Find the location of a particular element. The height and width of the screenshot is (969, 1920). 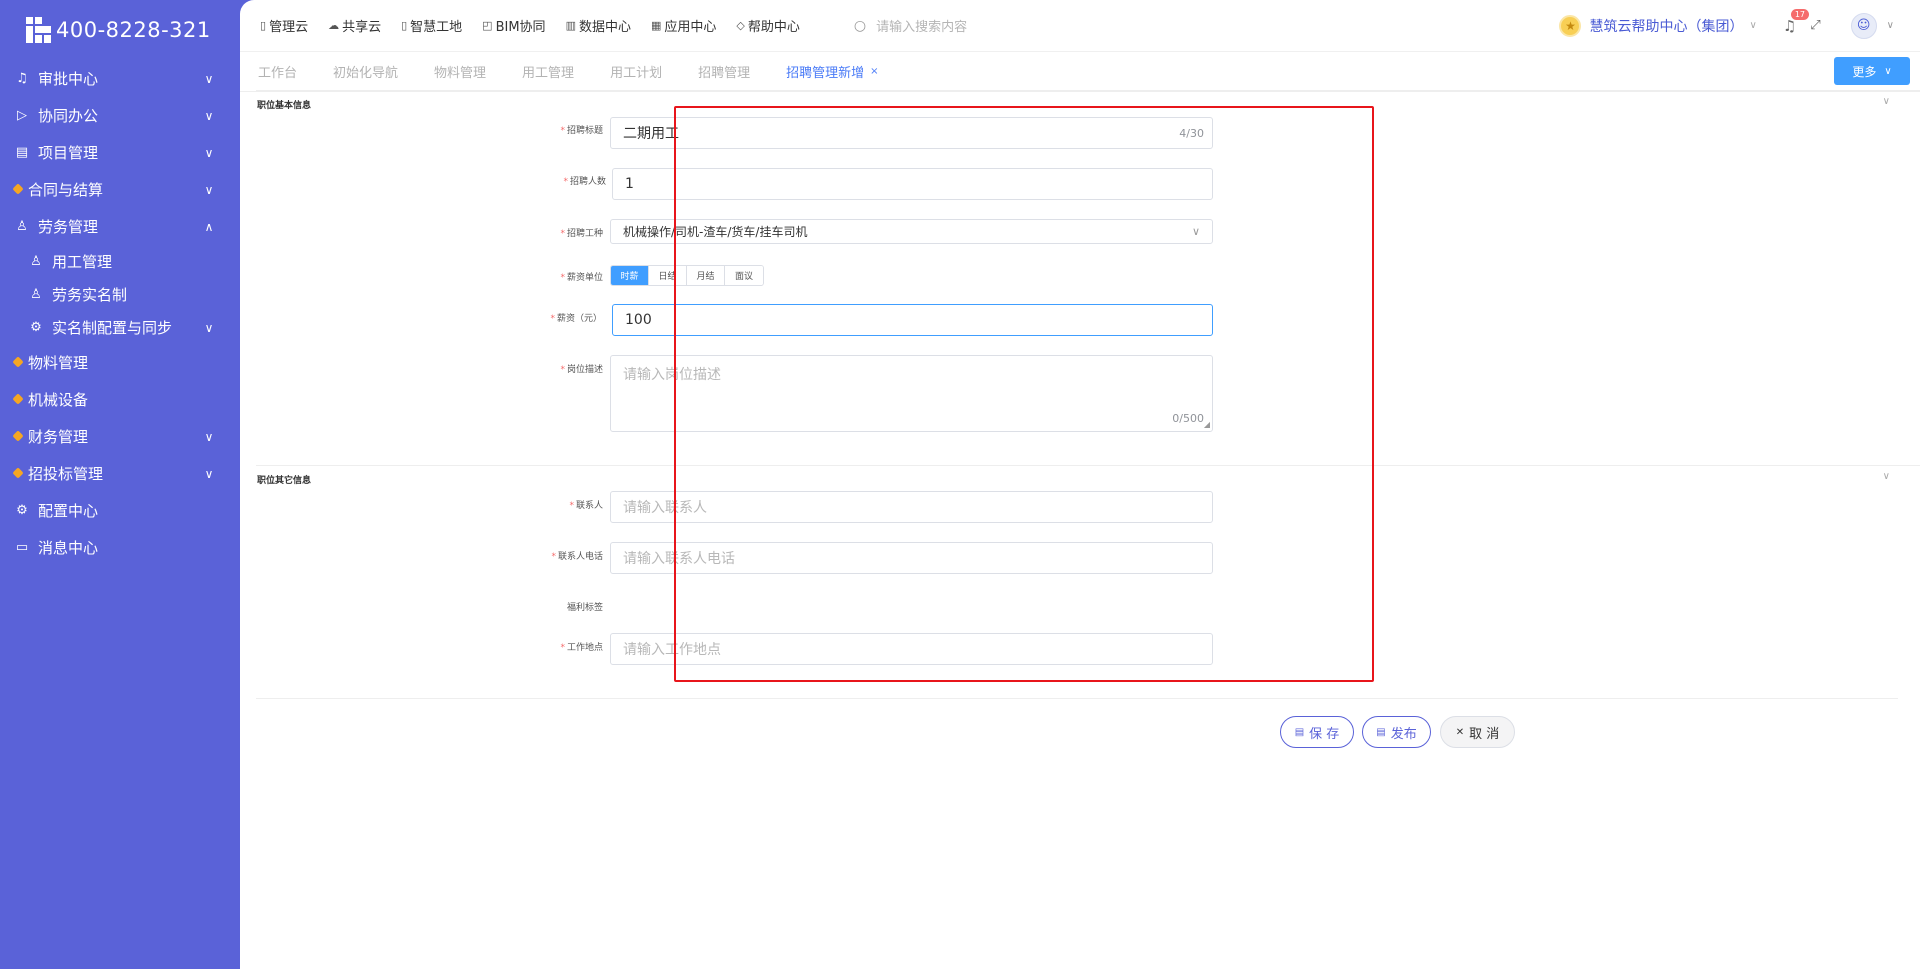

tab-2: 物料管理 is located at coordinates (460, 71).